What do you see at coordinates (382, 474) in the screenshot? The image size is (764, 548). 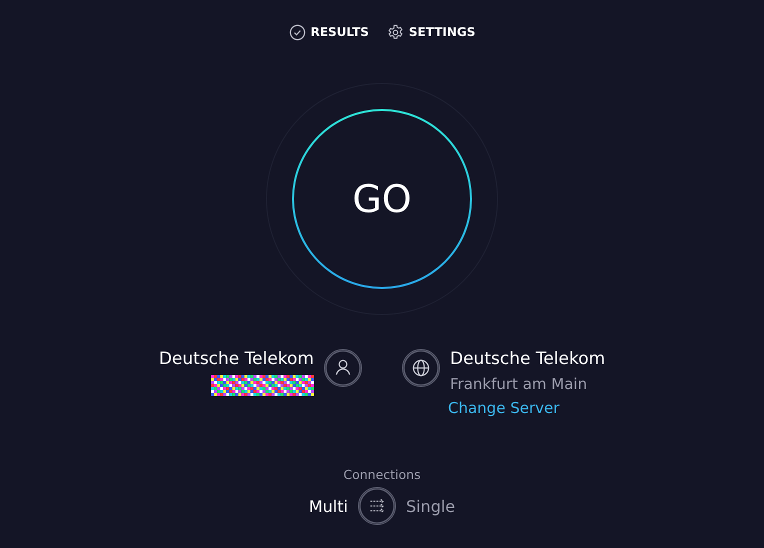 I see `connections-label: Connections` at bounding box center [382, 474].